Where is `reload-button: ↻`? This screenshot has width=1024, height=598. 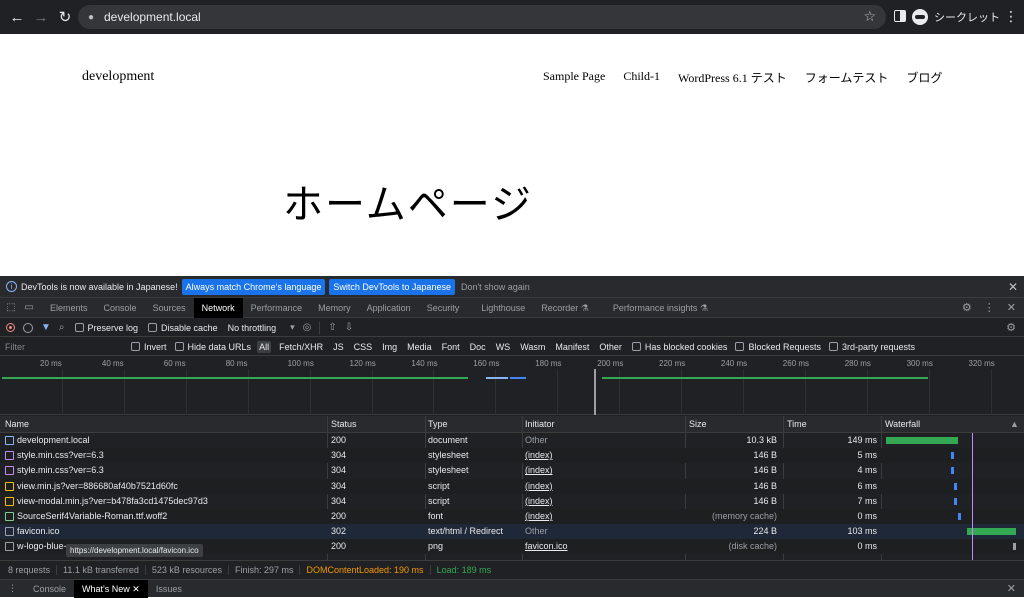
reload-button: ↻ is located at coordinates (65, 17).